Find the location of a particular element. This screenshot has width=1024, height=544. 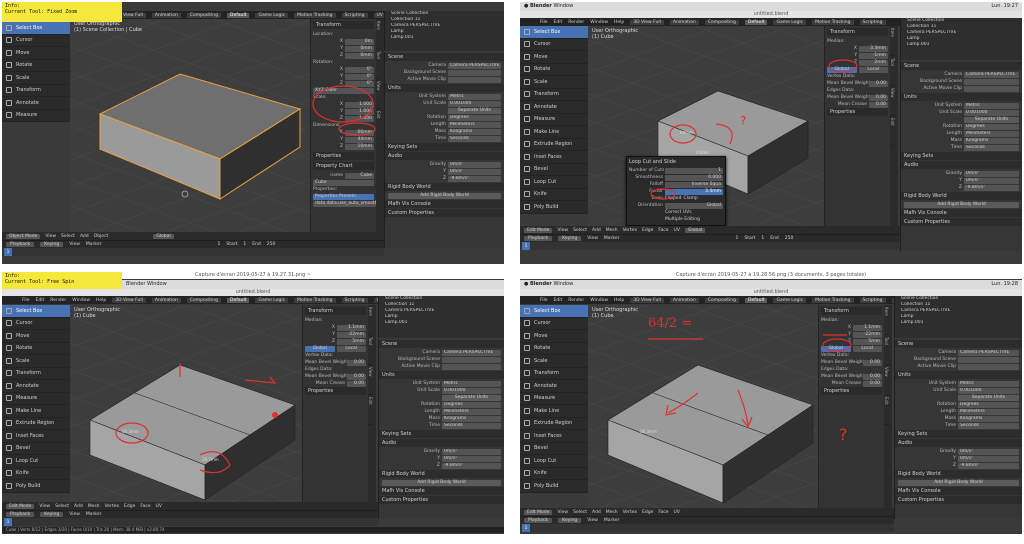

tool-bevel: Bevel is located at coordinates (554, 170).